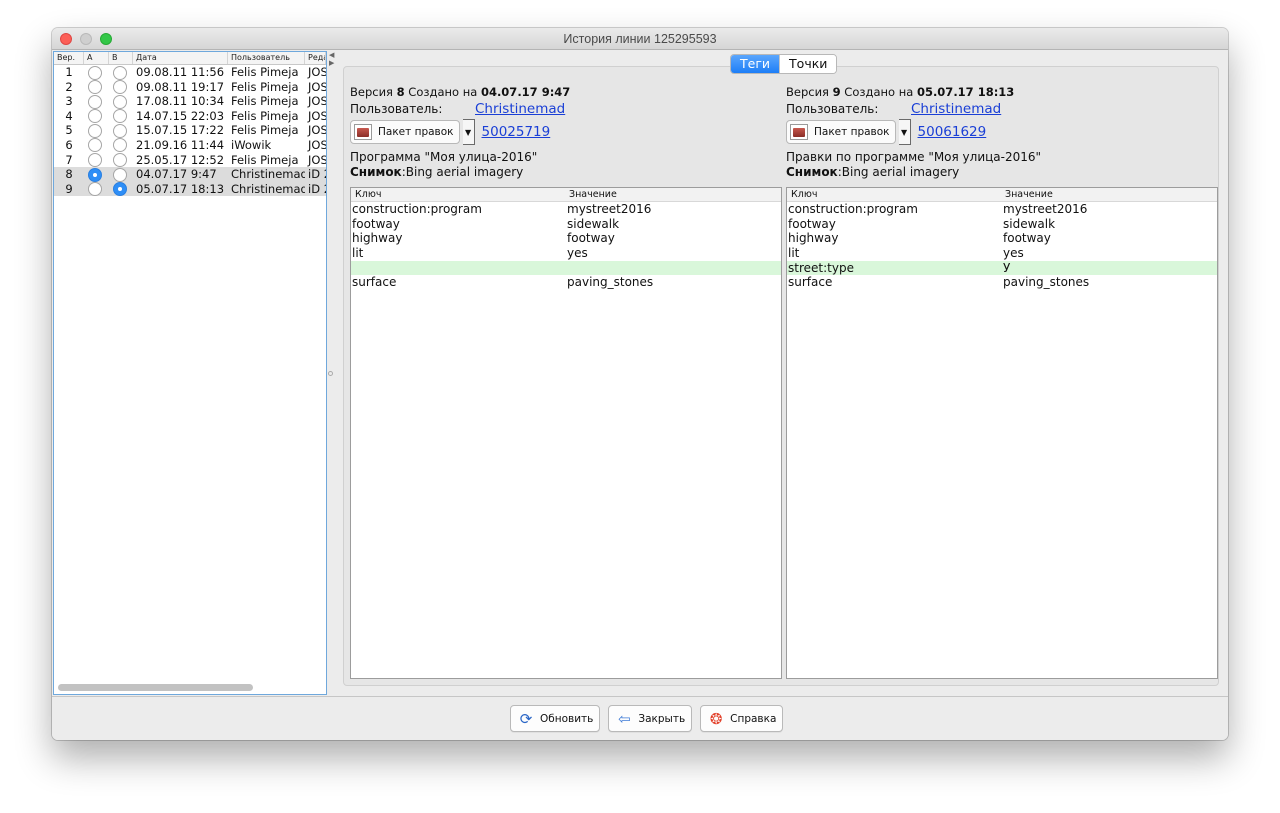 The height and width of the screenshot is (813, 1280). What do you see at coordinates (555, 718) in the screenshot?
I see `refresh-button: ⟳ Обновить` at bounding box center [555, 718].